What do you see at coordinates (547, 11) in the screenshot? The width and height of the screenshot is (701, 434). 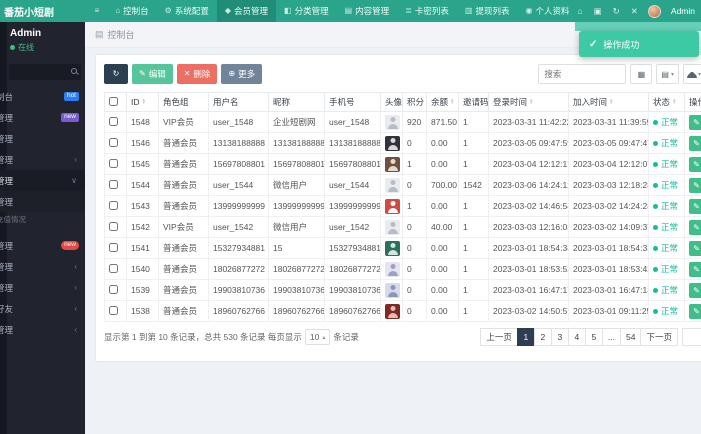 I see `nav-item-个人资料: ◉ 个人资料` at bounding box center [547, 11].